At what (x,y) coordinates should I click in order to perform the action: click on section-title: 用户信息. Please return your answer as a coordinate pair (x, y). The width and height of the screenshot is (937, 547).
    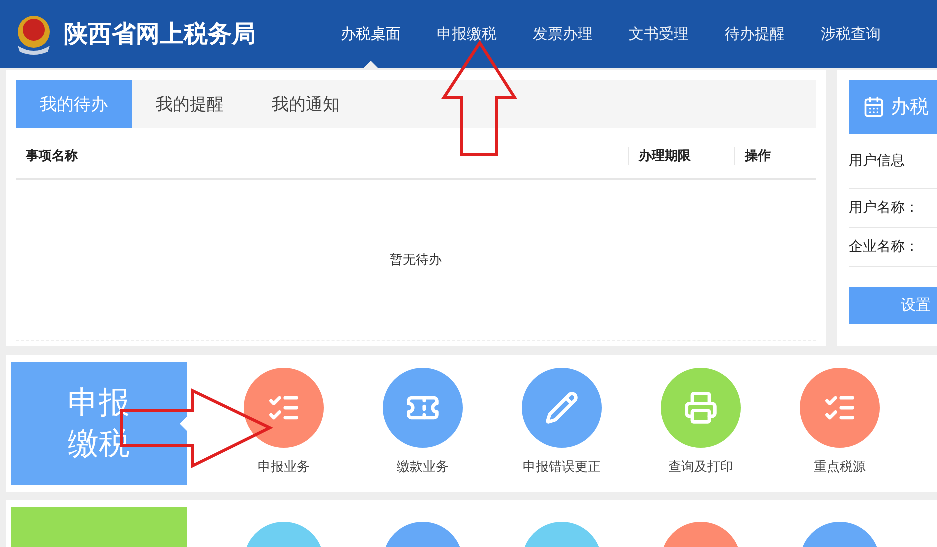
    Looking at the image, I should click on (877, 161).